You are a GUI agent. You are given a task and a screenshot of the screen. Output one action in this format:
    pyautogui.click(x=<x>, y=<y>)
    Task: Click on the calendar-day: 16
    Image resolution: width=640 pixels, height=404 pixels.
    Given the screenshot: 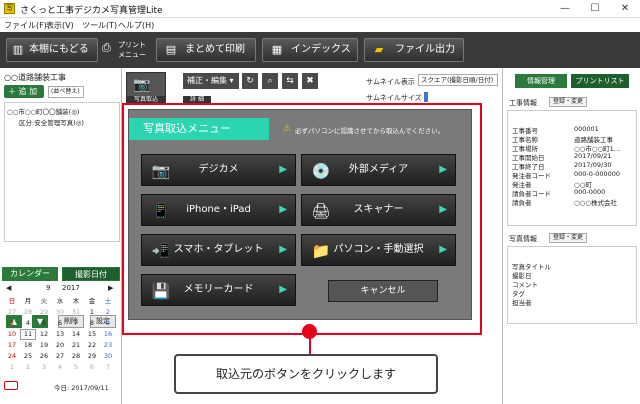 What is the action you would take?
    pyautogui.click(x=108, y=334)
    